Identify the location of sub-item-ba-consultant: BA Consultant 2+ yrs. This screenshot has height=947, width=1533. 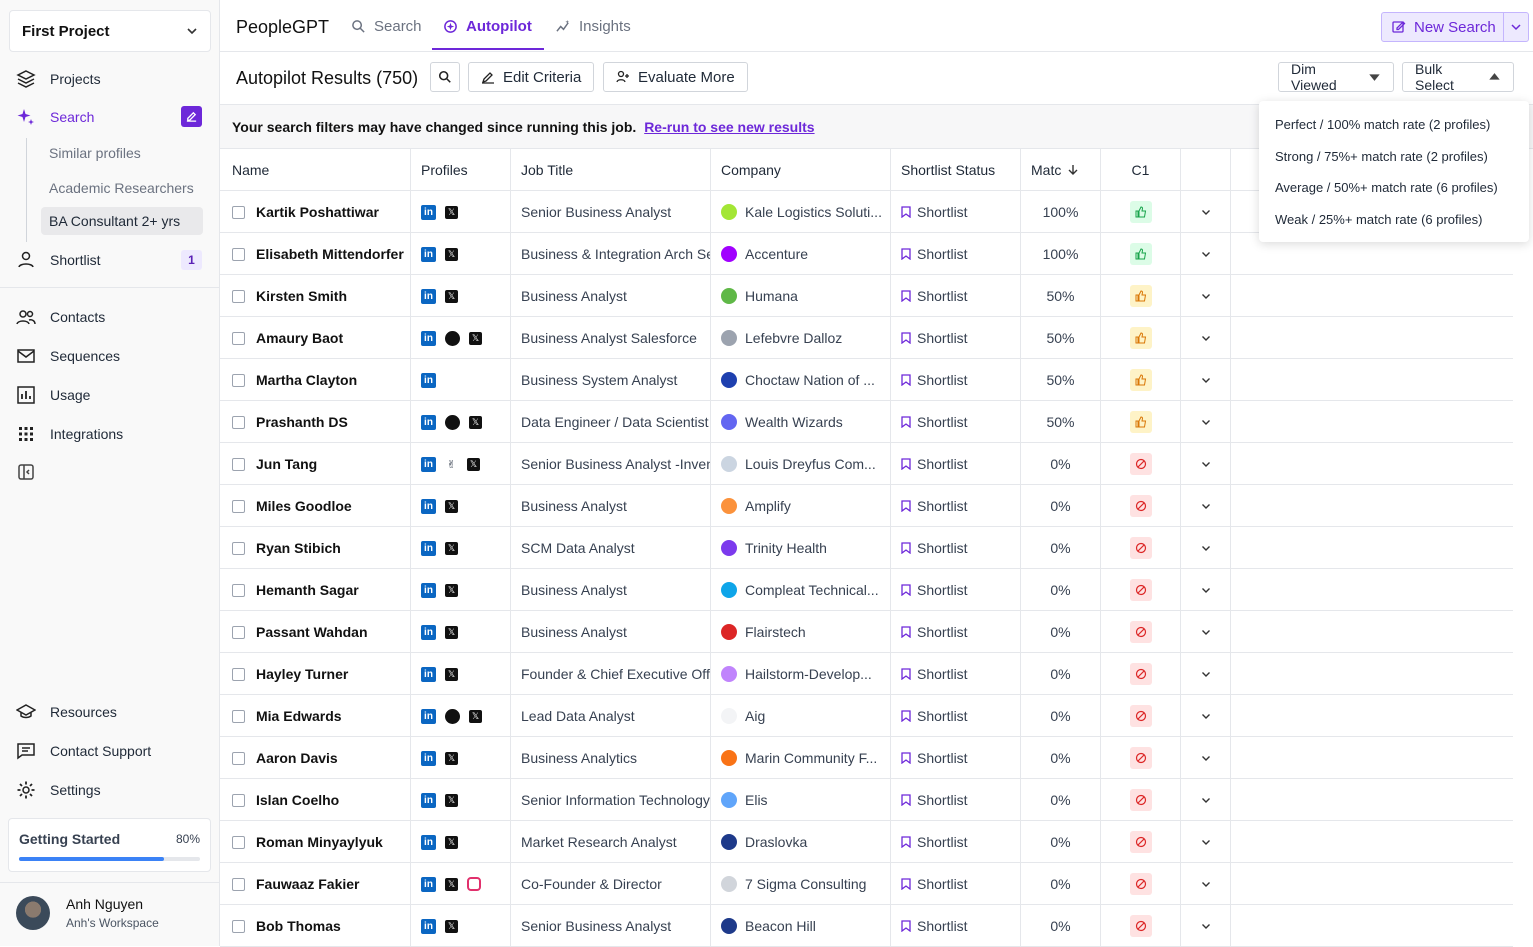
(122, 221).